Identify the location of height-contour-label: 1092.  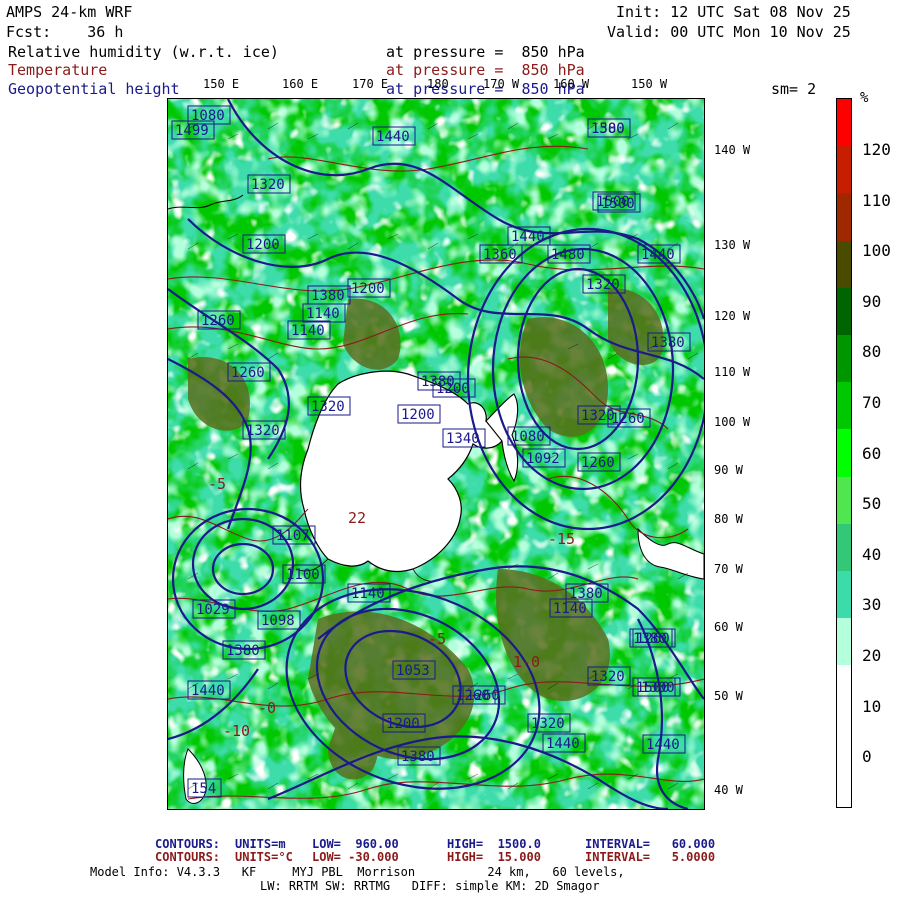
(544, 458).